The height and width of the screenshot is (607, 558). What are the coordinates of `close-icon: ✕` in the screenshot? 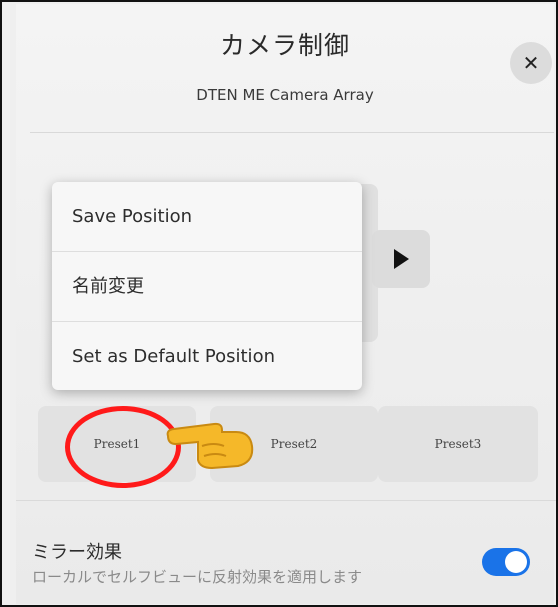 It's located at (531, 63).